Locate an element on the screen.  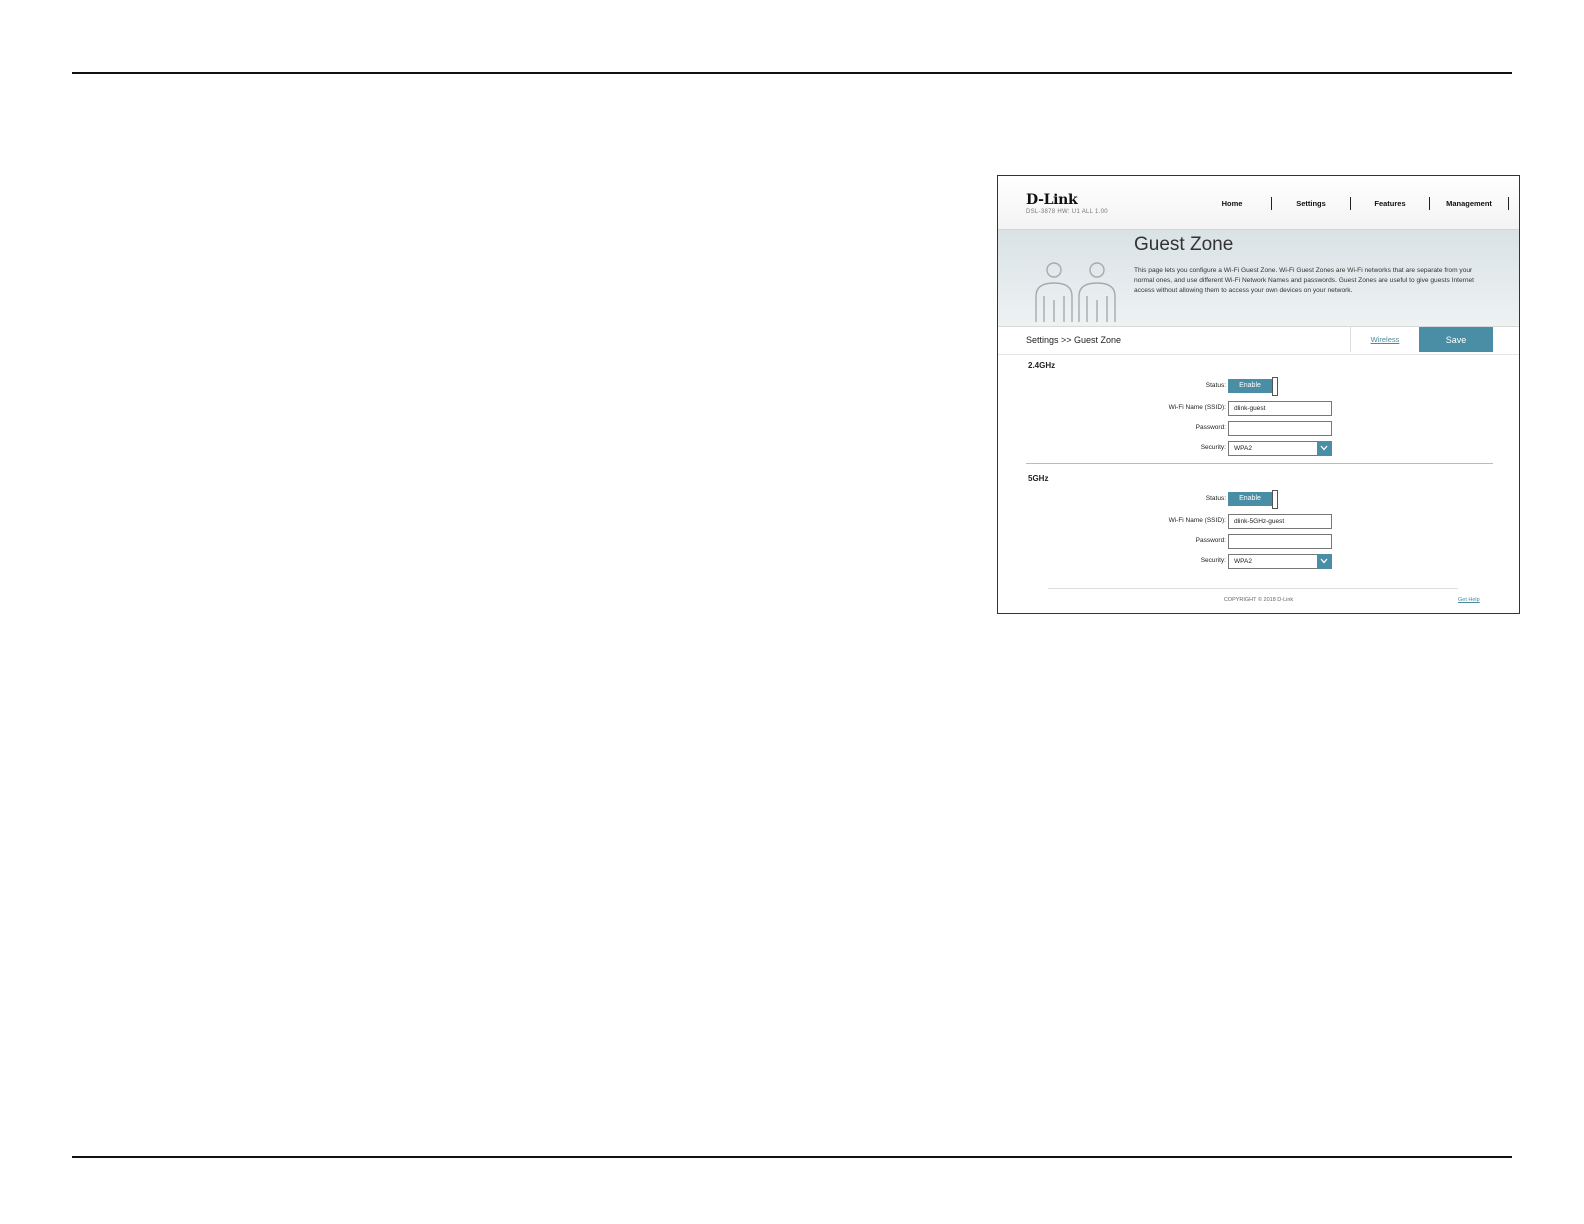
nav-settings: Settings is located at coordinates (1311, 203).